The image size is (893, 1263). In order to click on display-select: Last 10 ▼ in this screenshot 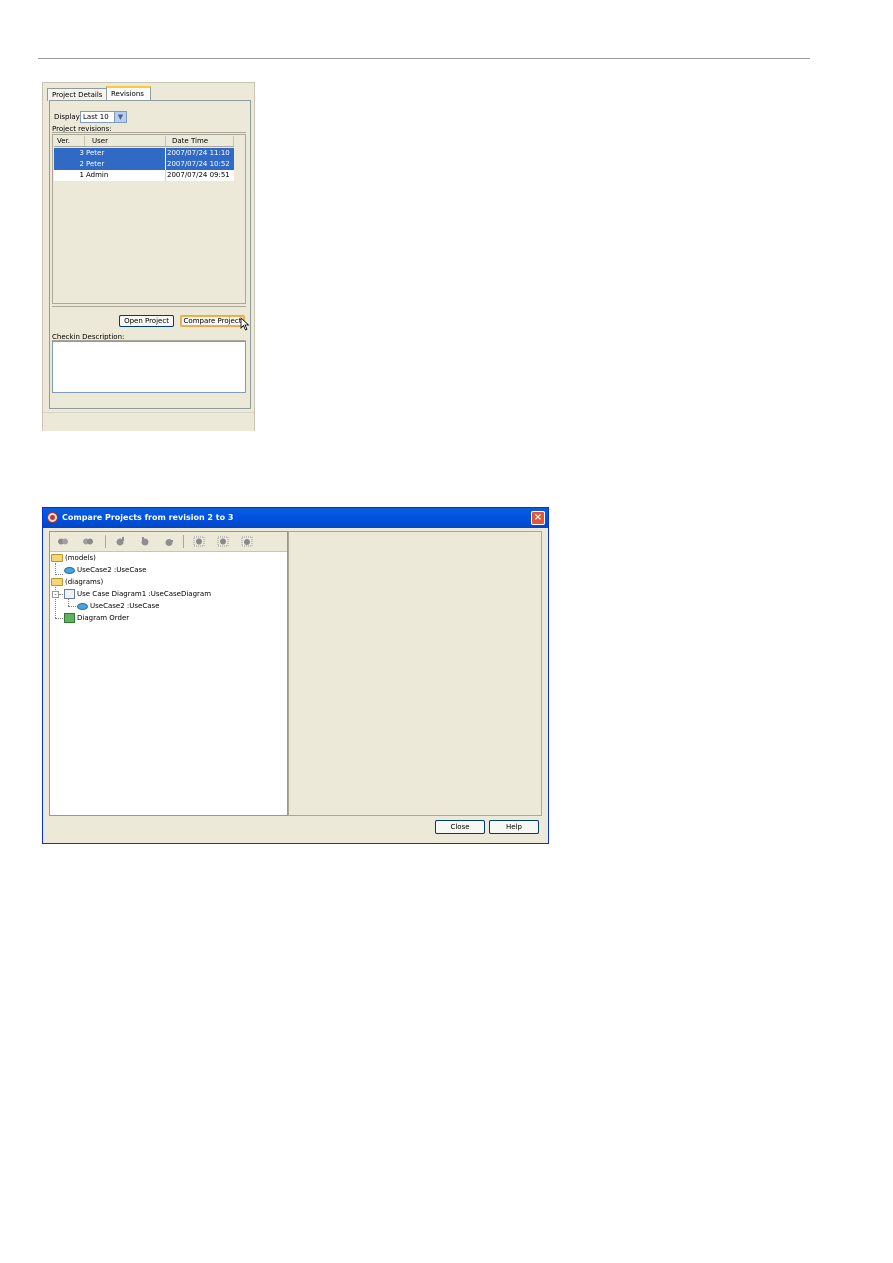, I will do `click(103, 117)`.